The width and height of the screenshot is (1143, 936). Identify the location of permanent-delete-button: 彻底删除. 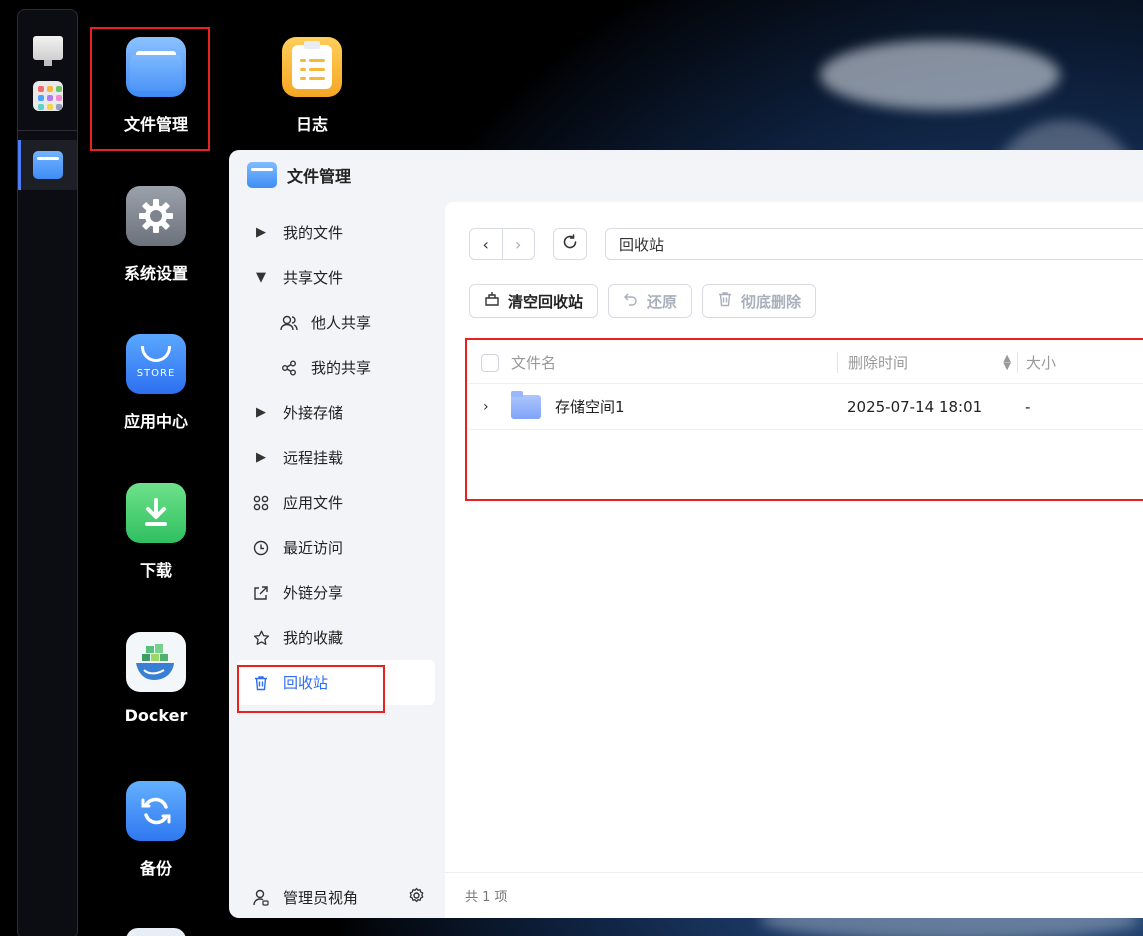
(759, 301).